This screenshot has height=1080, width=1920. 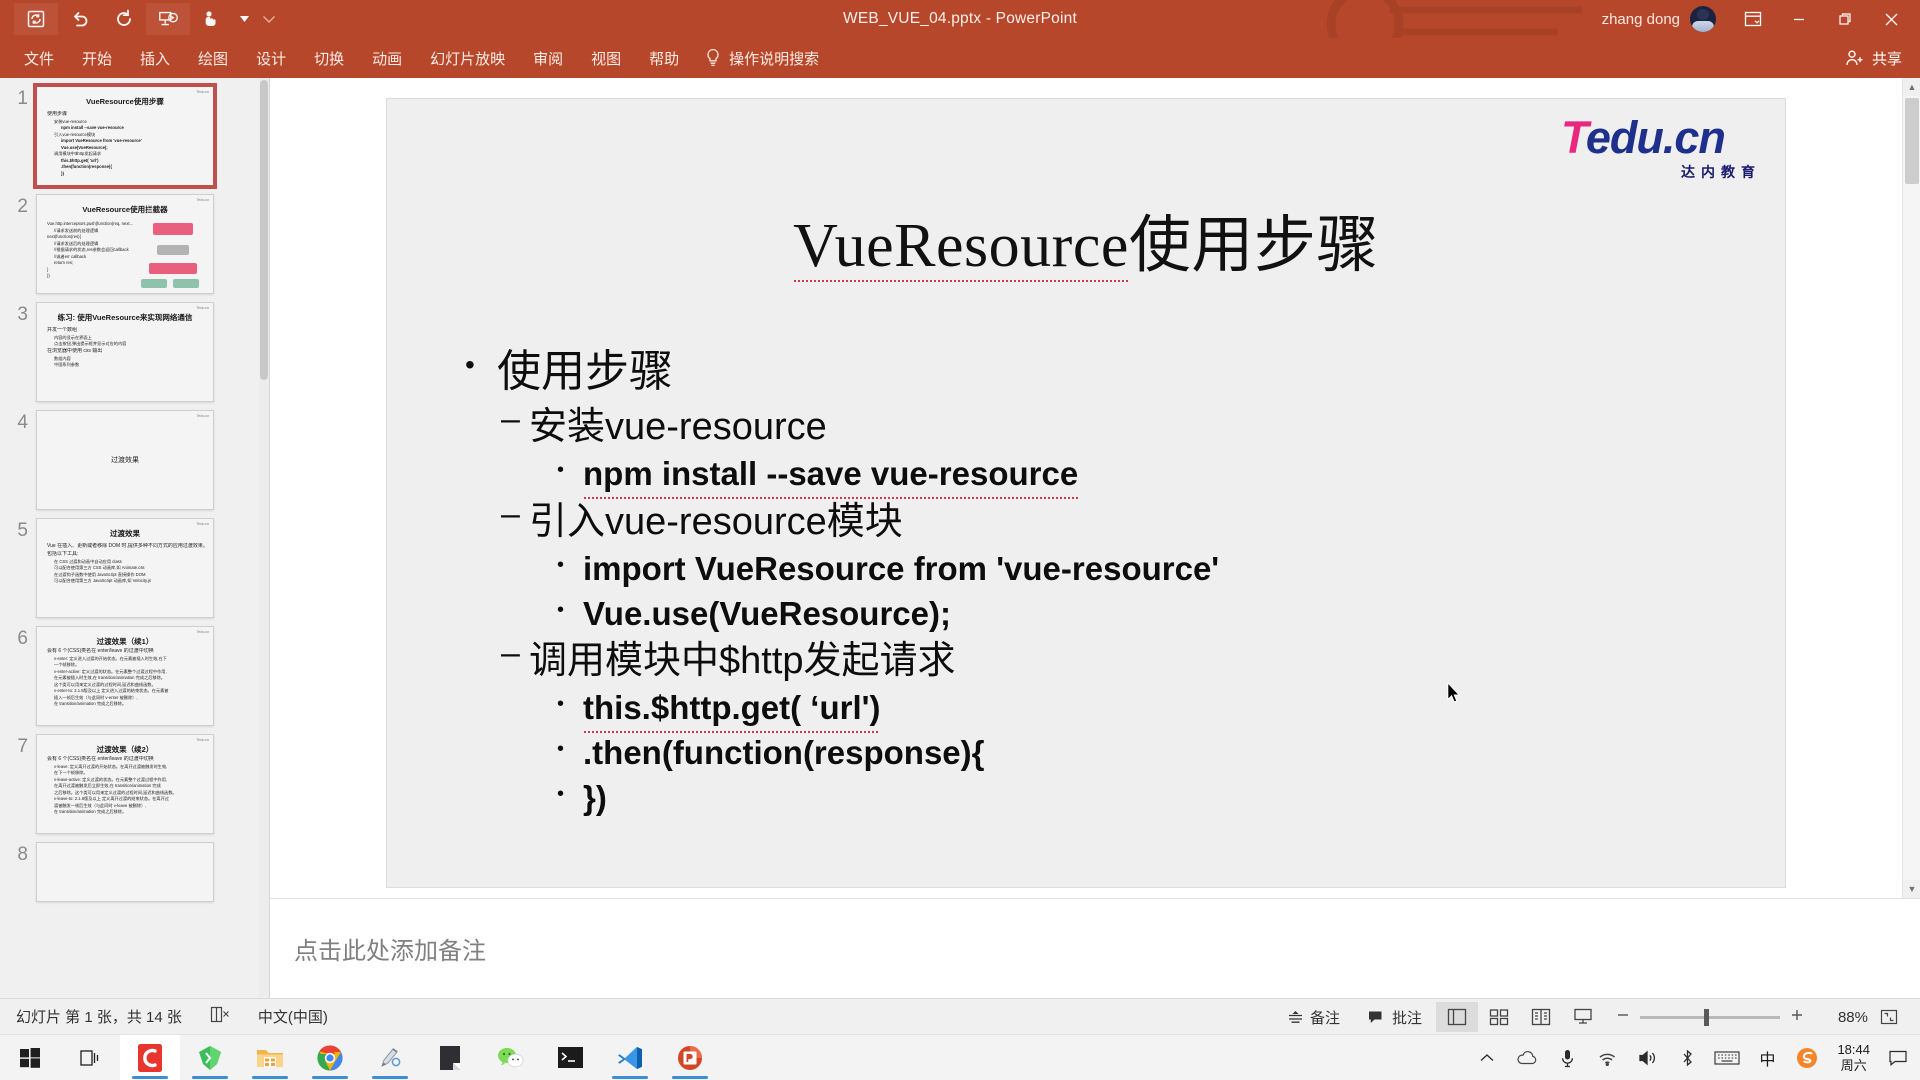 I want to click on taskbar-app-file-explorer, so click(x=270, y=1057).